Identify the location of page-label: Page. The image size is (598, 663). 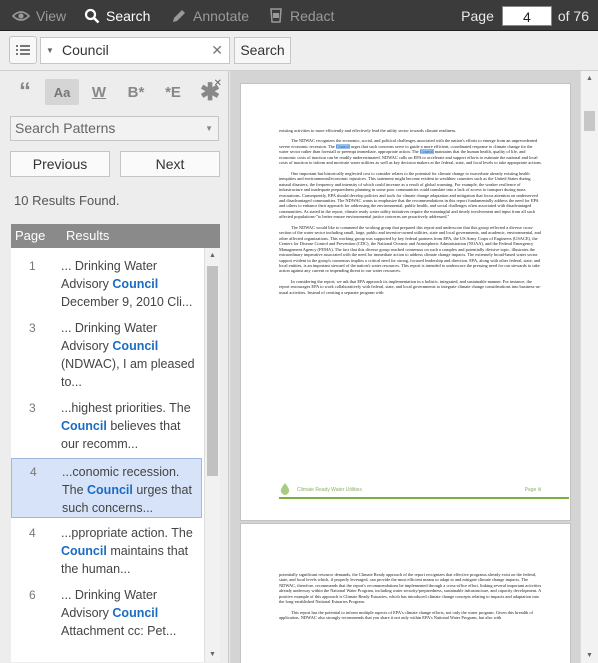
(477, 15).